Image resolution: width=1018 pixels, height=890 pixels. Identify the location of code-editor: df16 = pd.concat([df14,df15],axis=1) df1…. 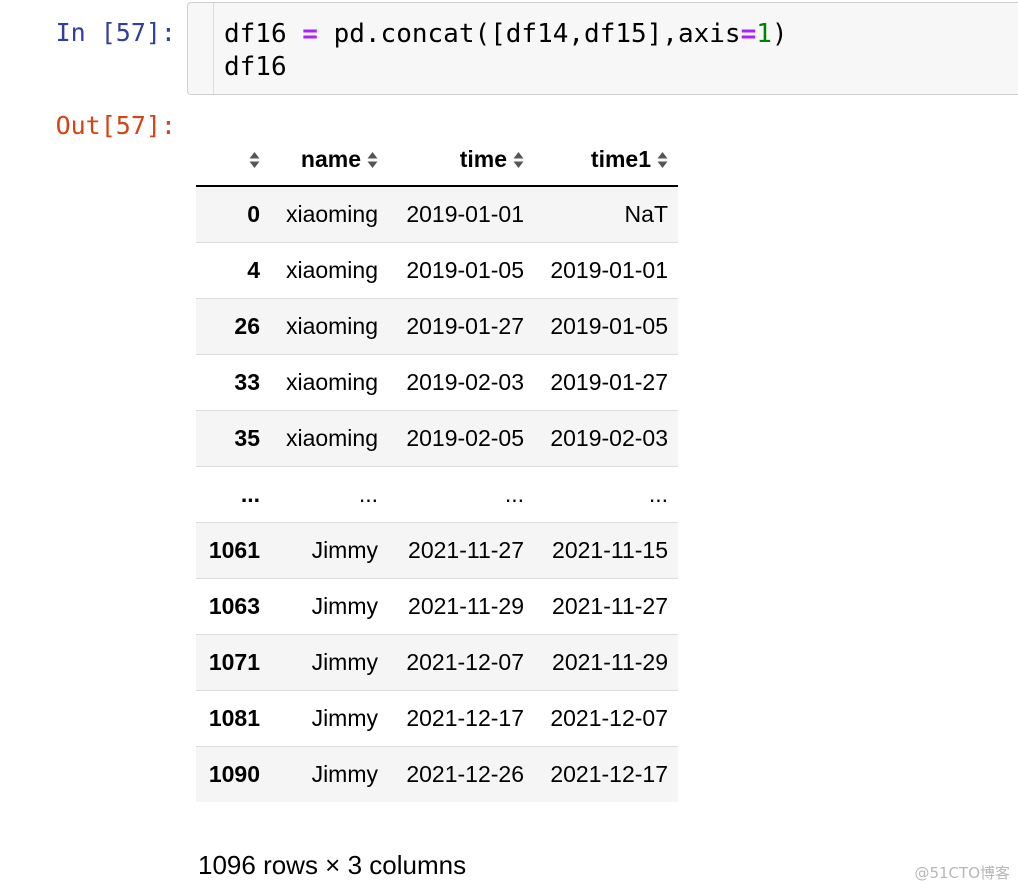
(506, 51).